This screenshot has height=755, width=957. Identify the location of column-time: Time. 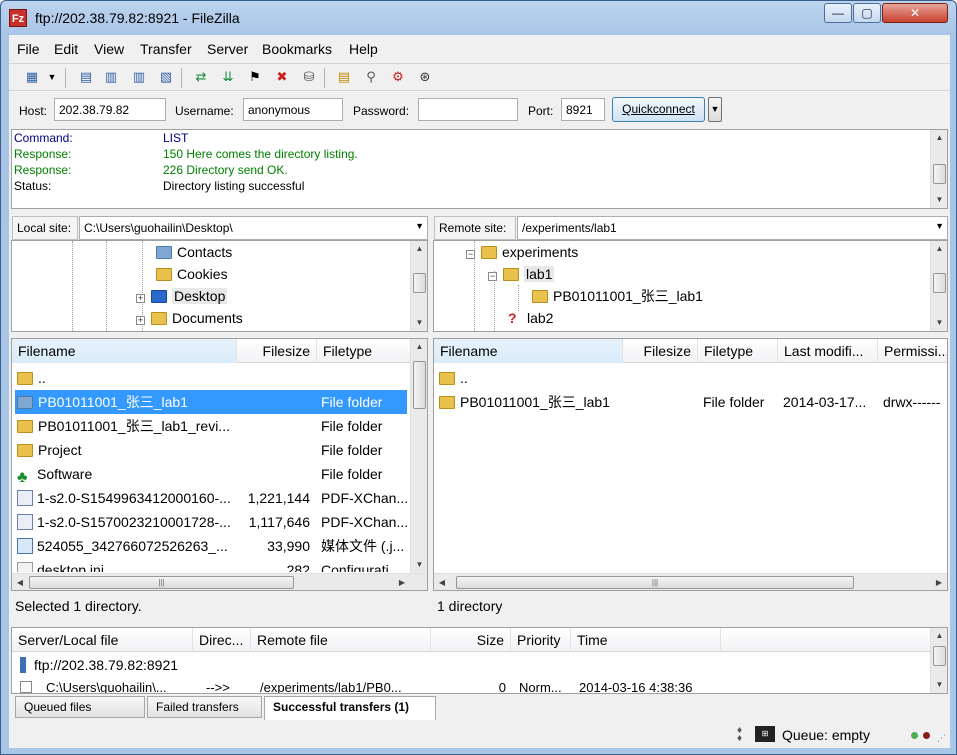
(646, 640).